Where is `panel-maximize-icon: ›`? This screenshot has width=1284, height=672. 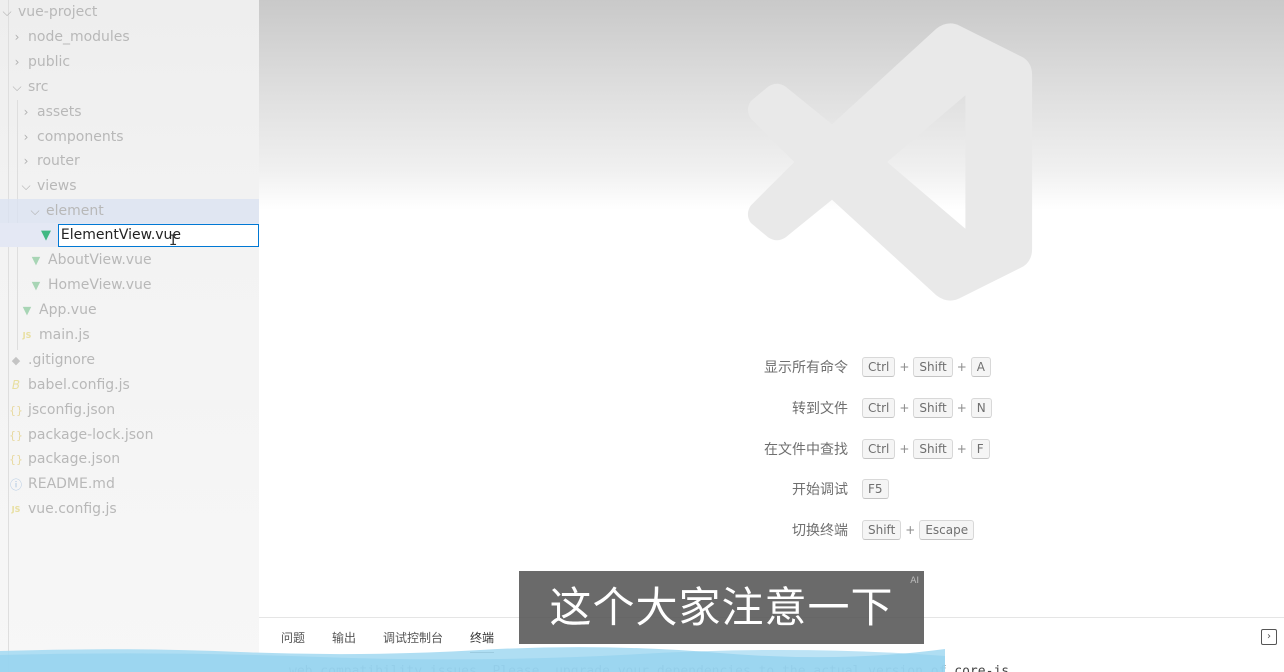
panel-maximize-icon: › is located at coordinates (1269, 637).